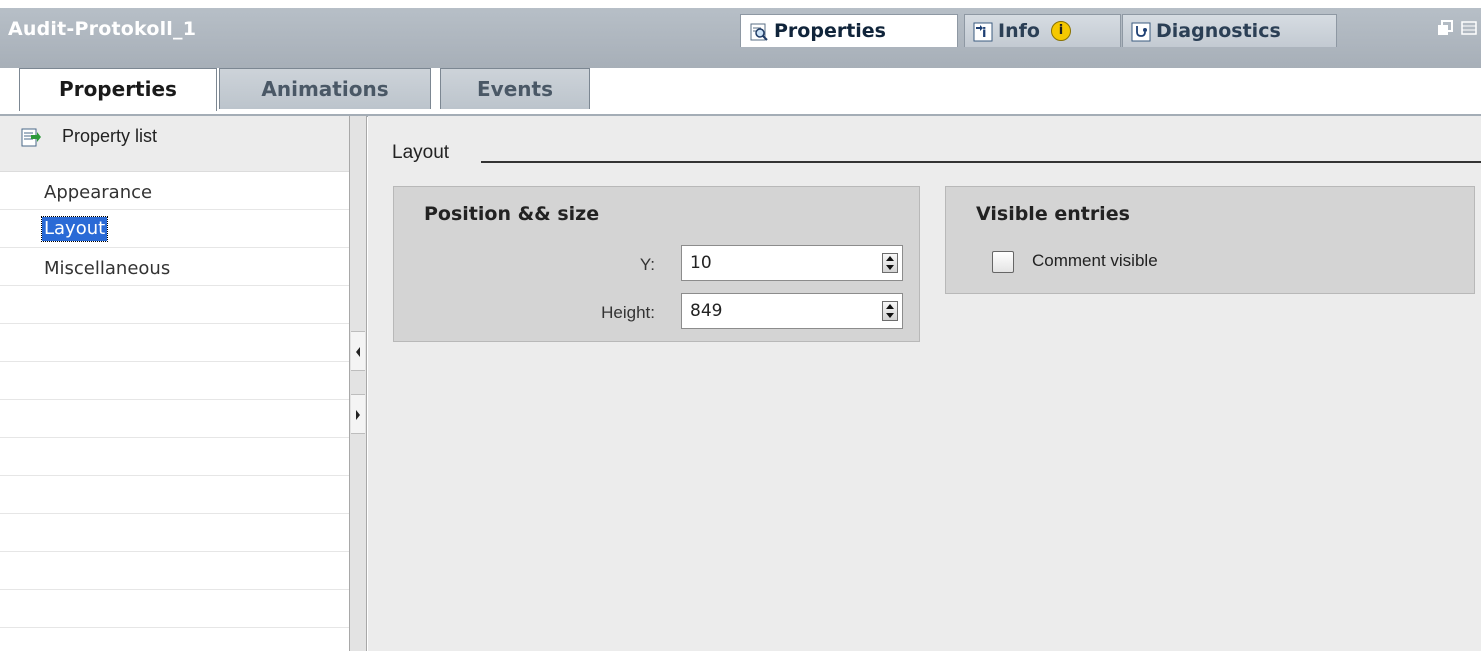 Image resolution: width=1481 pixels, height=651 pixels. Describe the element at coordinates (358, 351) in the screenshot. I see `collapse-left-button` at that location.